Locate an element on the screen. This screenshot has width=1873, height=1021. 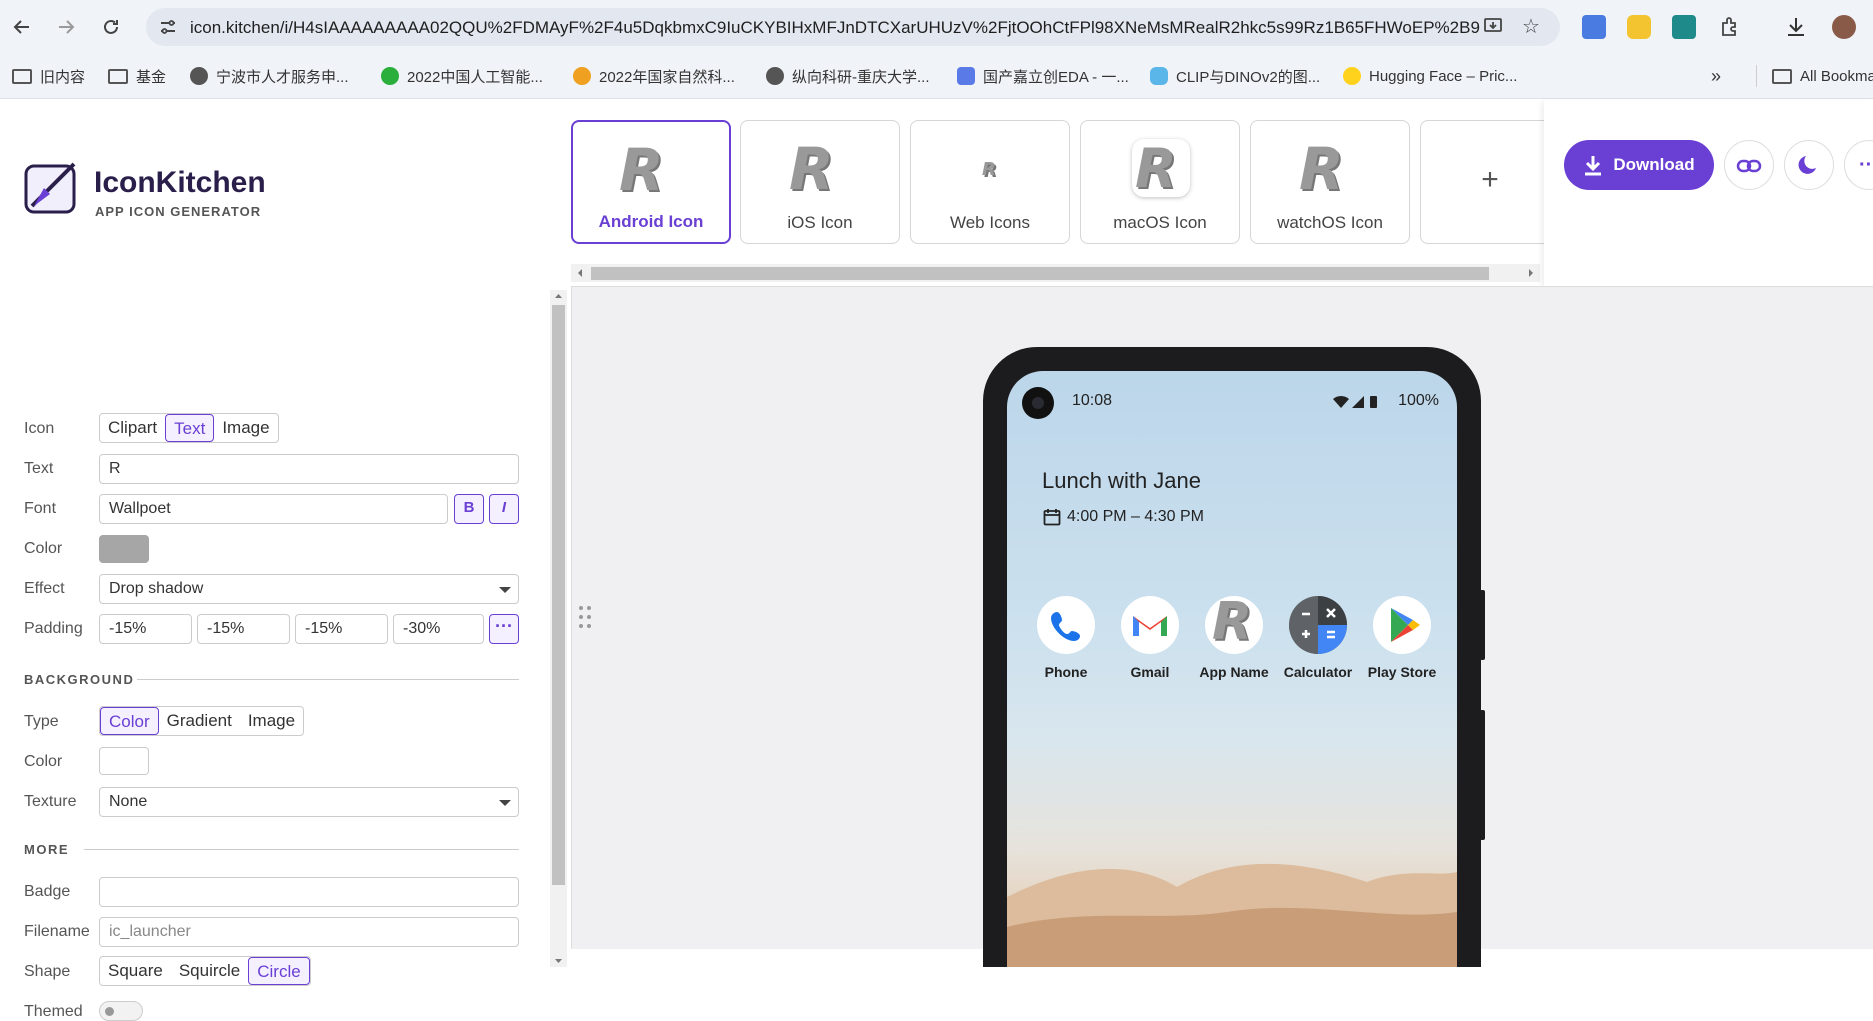
badge-label: Badge is located at coordinates (47, 891).